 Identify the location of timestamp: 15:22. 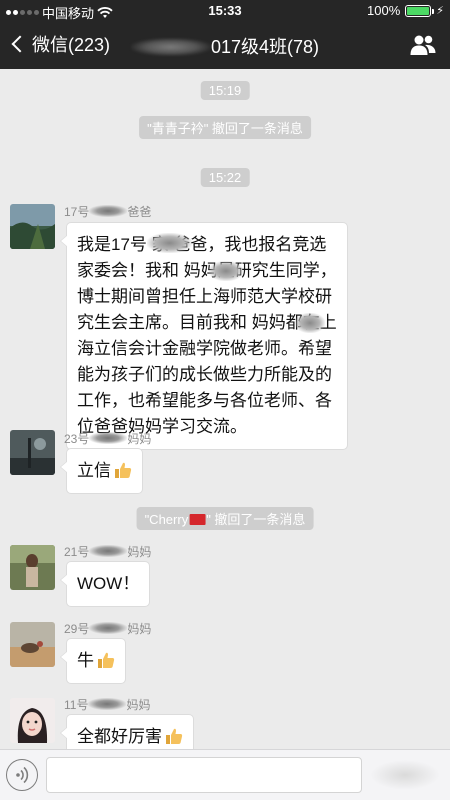
(225, 177).